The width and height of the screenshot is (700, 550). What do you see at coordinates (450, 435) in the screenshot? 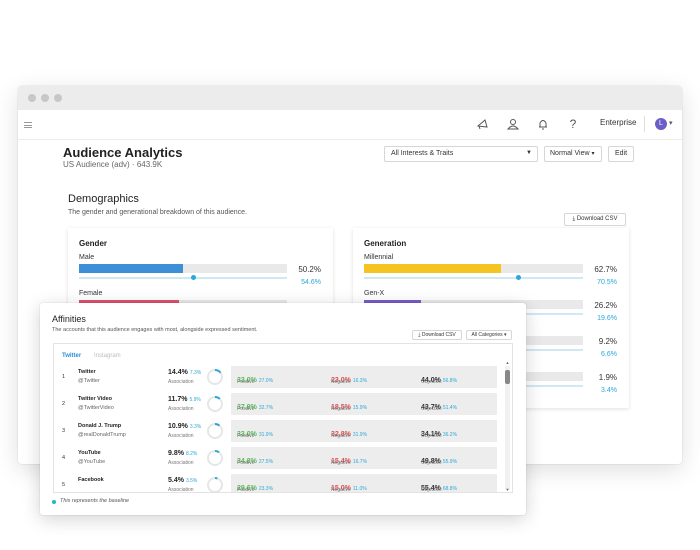
I see `objective-baseline: 36.2%` at bounding box center [450, 435].